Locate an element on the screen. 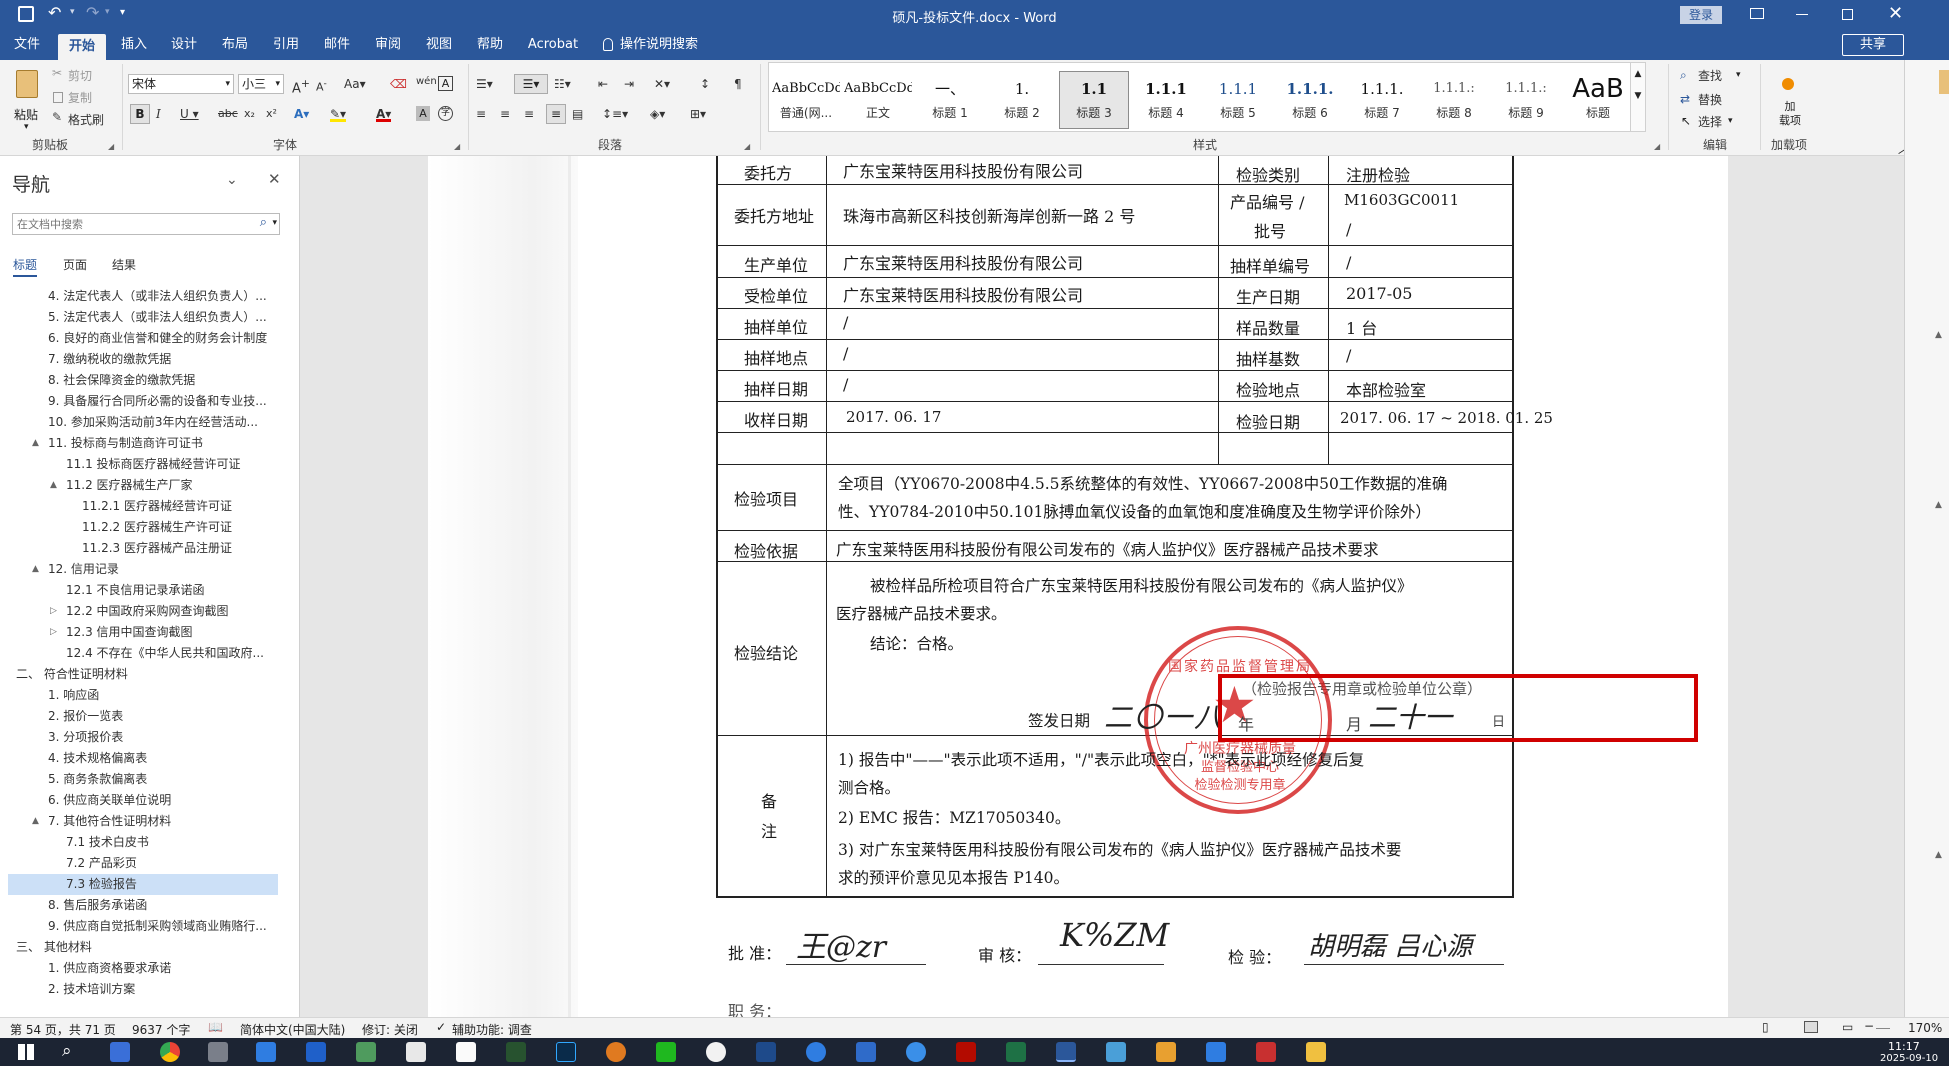  tab-acrobat: Acrobat is located at coordinates (553, 45).